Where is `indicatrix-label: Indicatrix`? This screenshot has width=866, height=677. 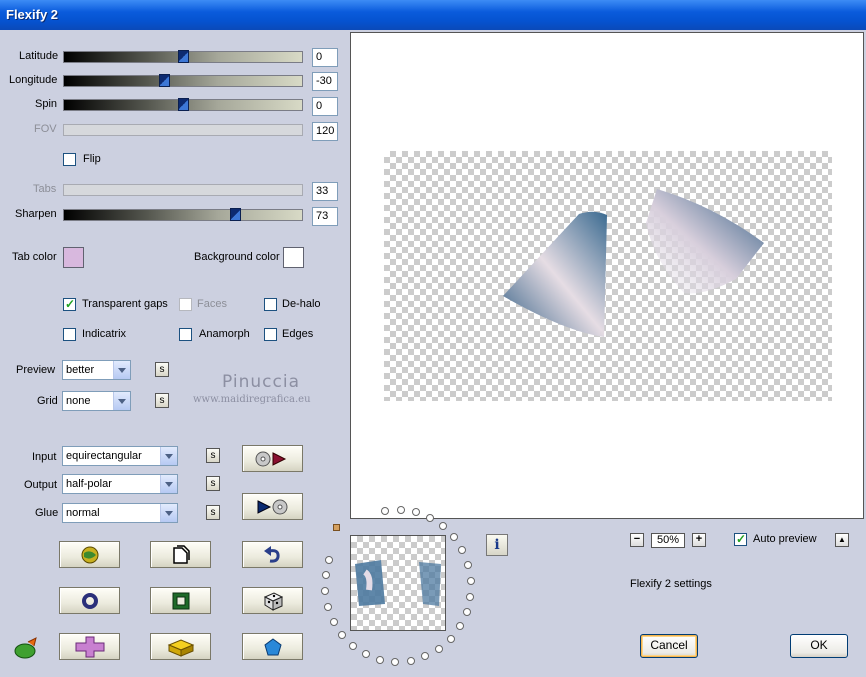
indicatrix-label: Indicatrix is located at coordinates (104, 334).